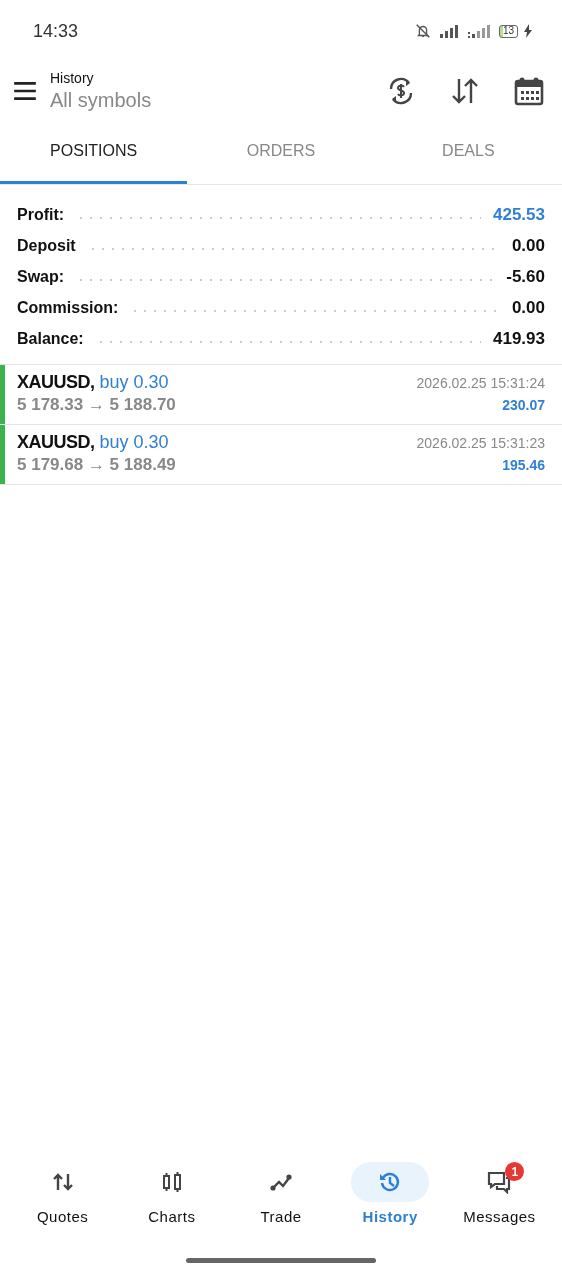 This screenshot has width=562, height=1280. I want to click on charging-icon, so click(528, 31).